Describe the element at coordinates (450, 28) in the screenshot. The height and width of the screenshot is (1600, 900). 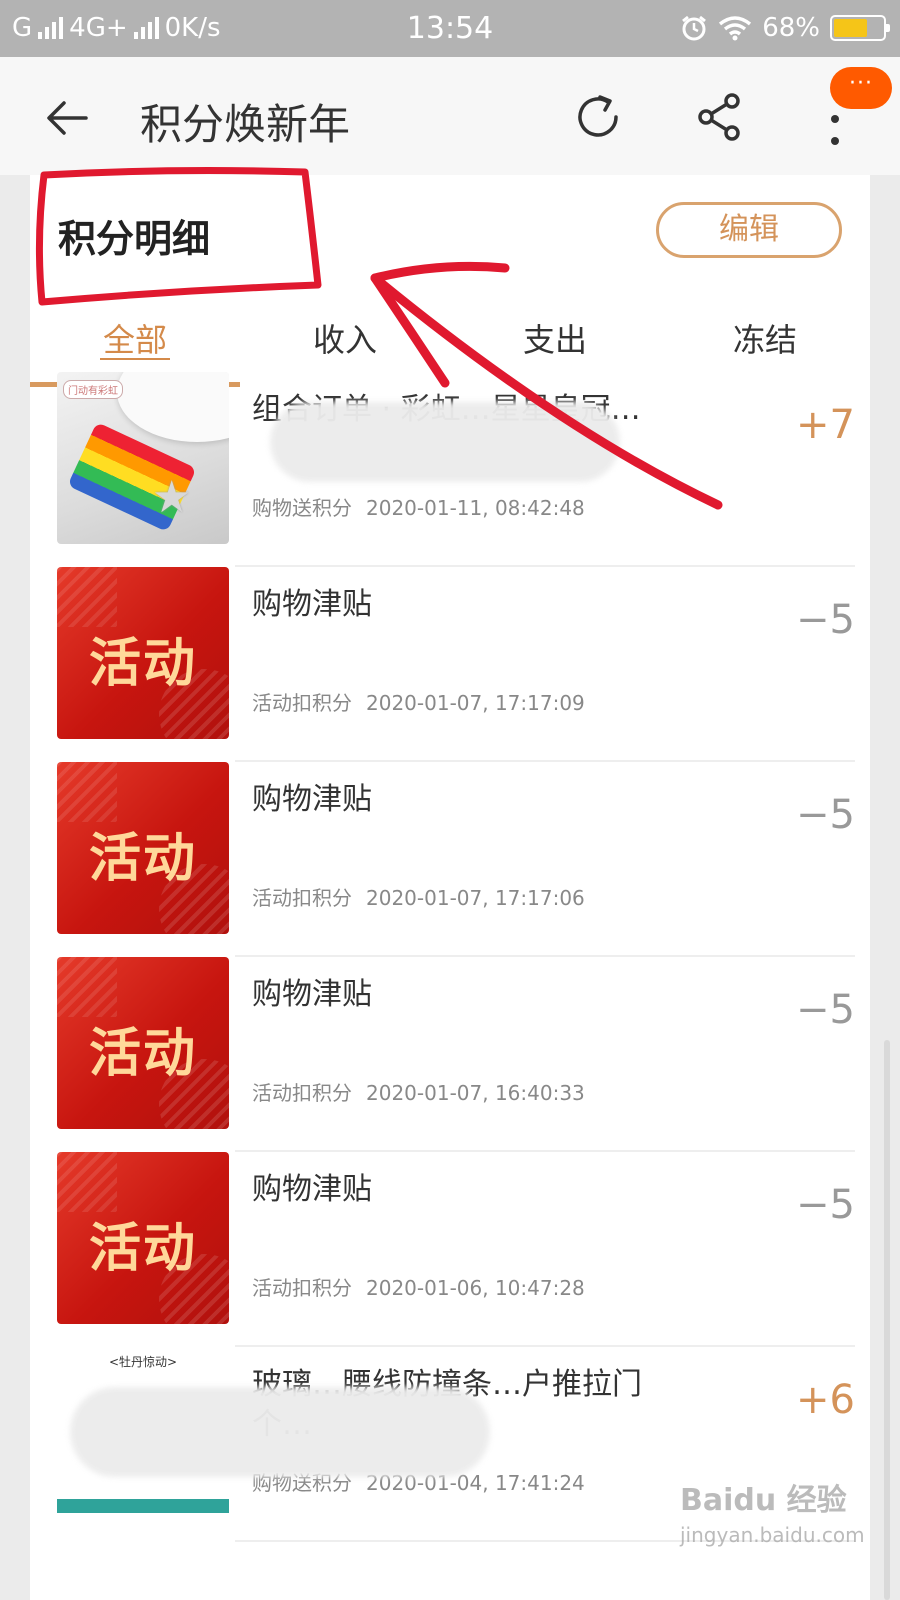
I see `status-bar: G 4G+ 0K/s 13:54 68%` at that location.